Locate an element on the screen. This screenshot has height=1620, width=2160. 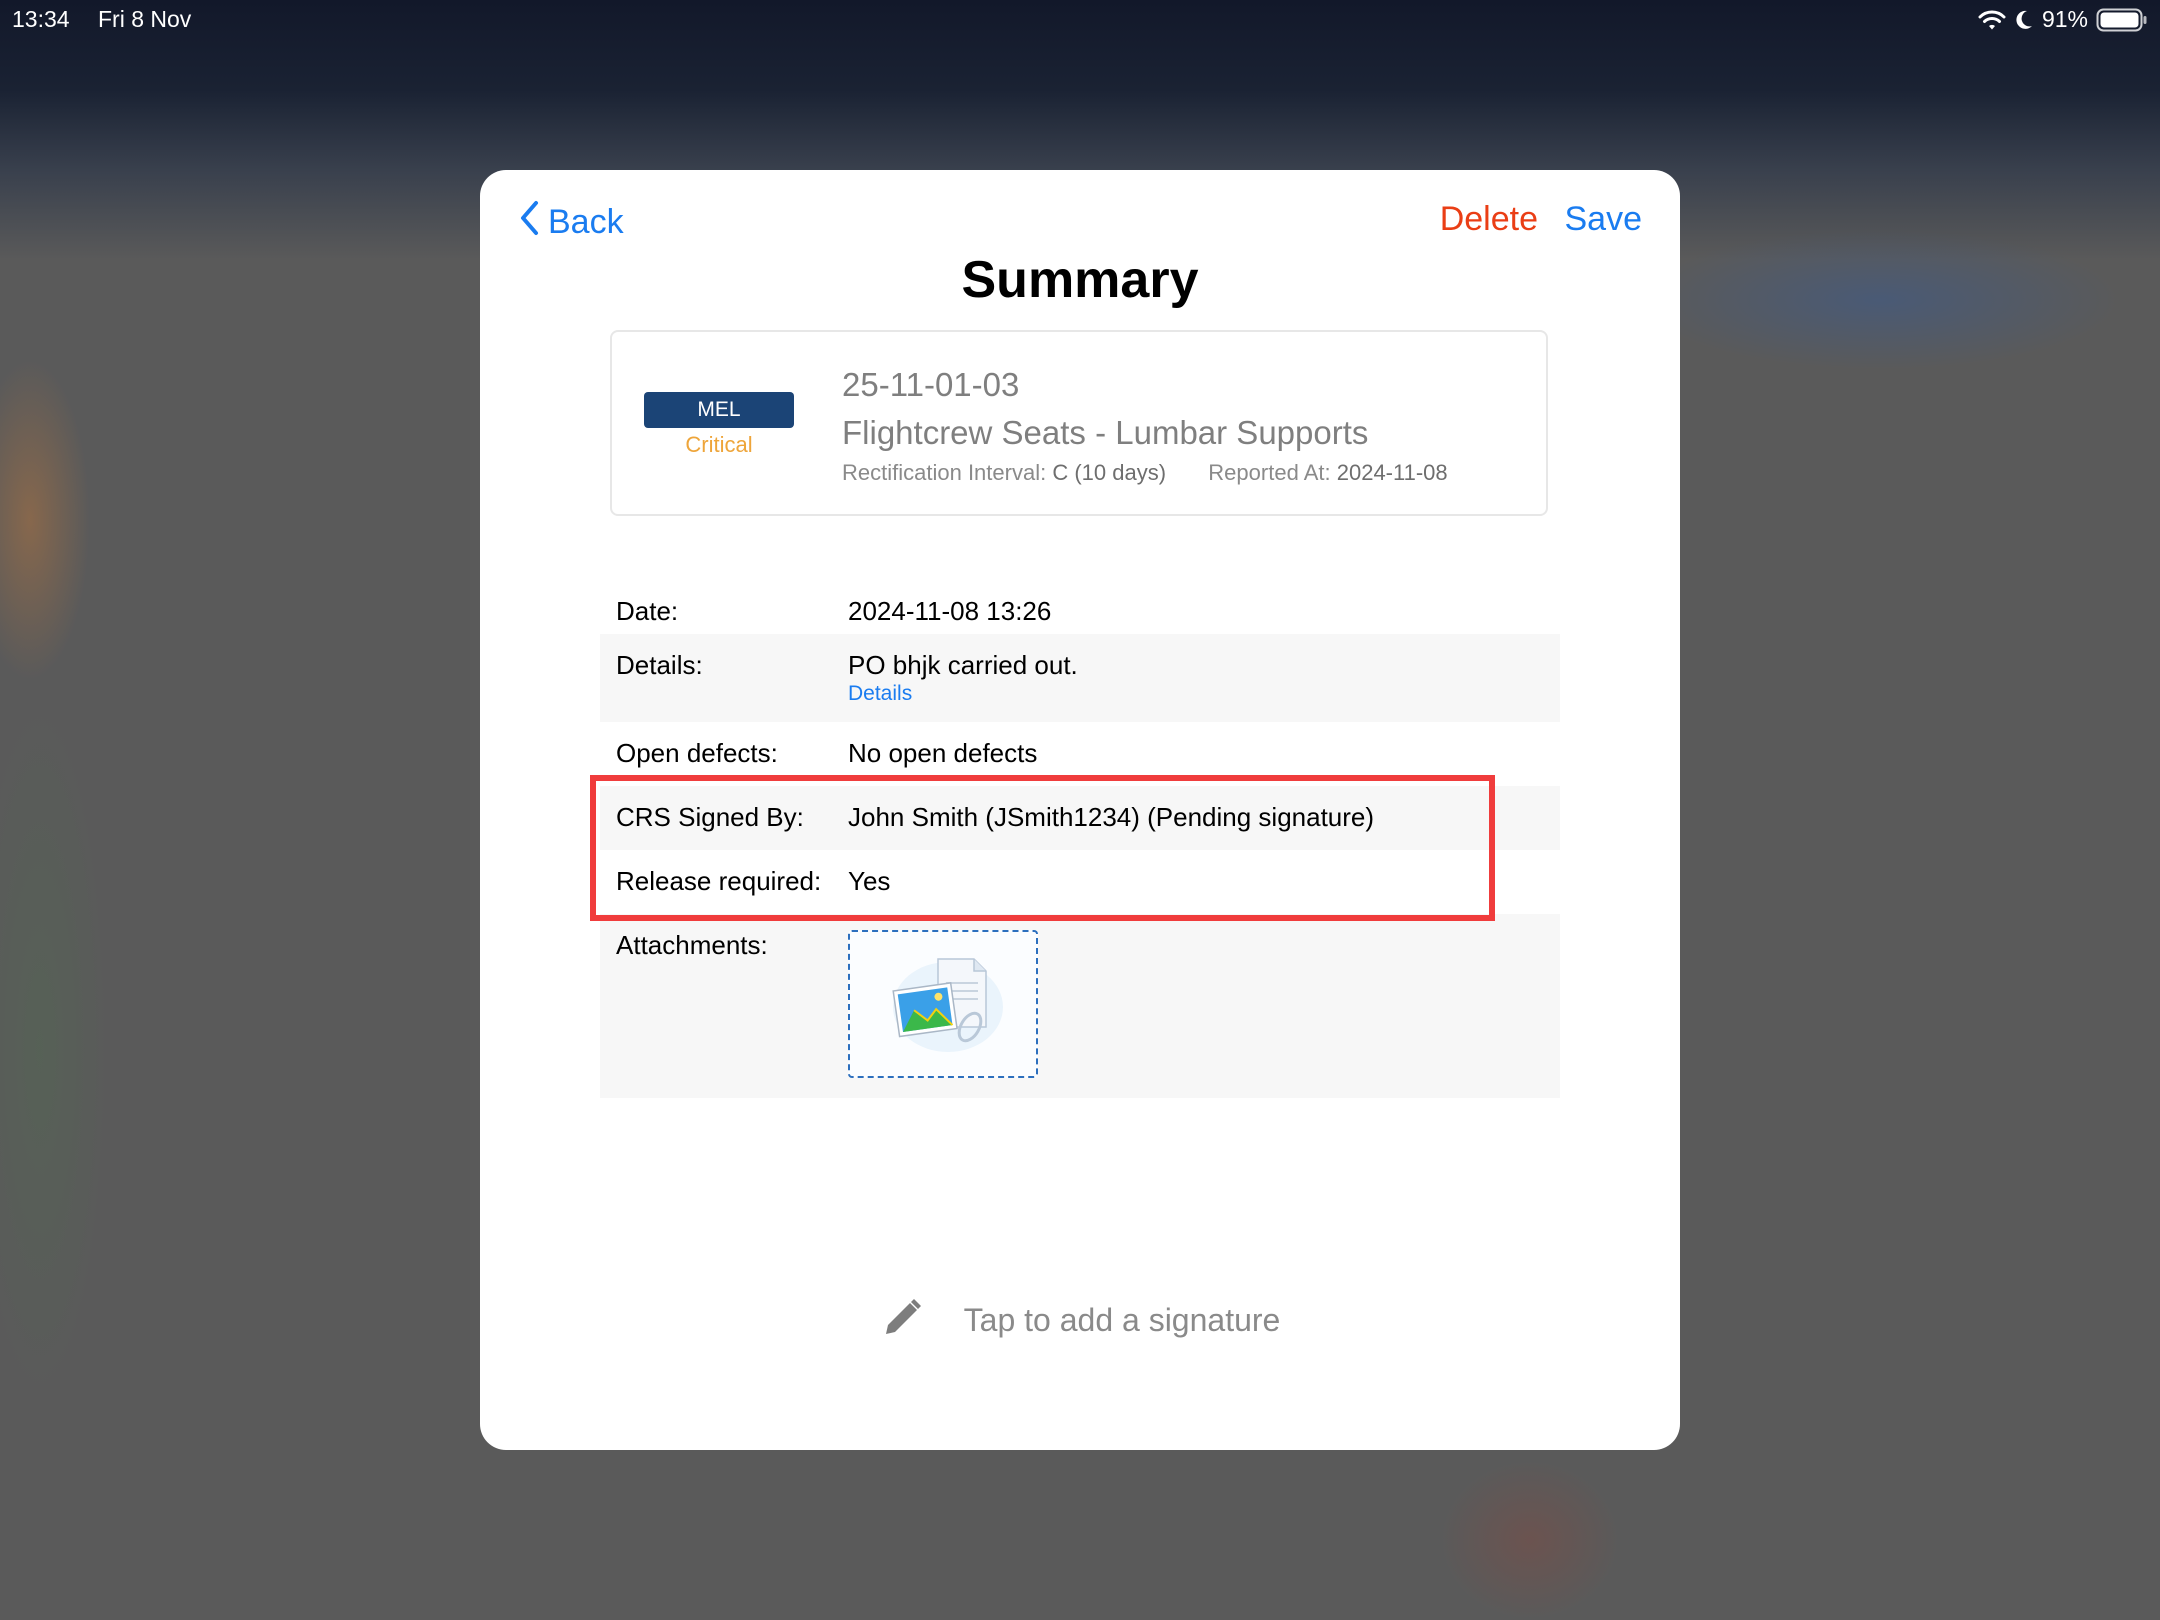
save-button: Save is located at coordinates (1604, 219).